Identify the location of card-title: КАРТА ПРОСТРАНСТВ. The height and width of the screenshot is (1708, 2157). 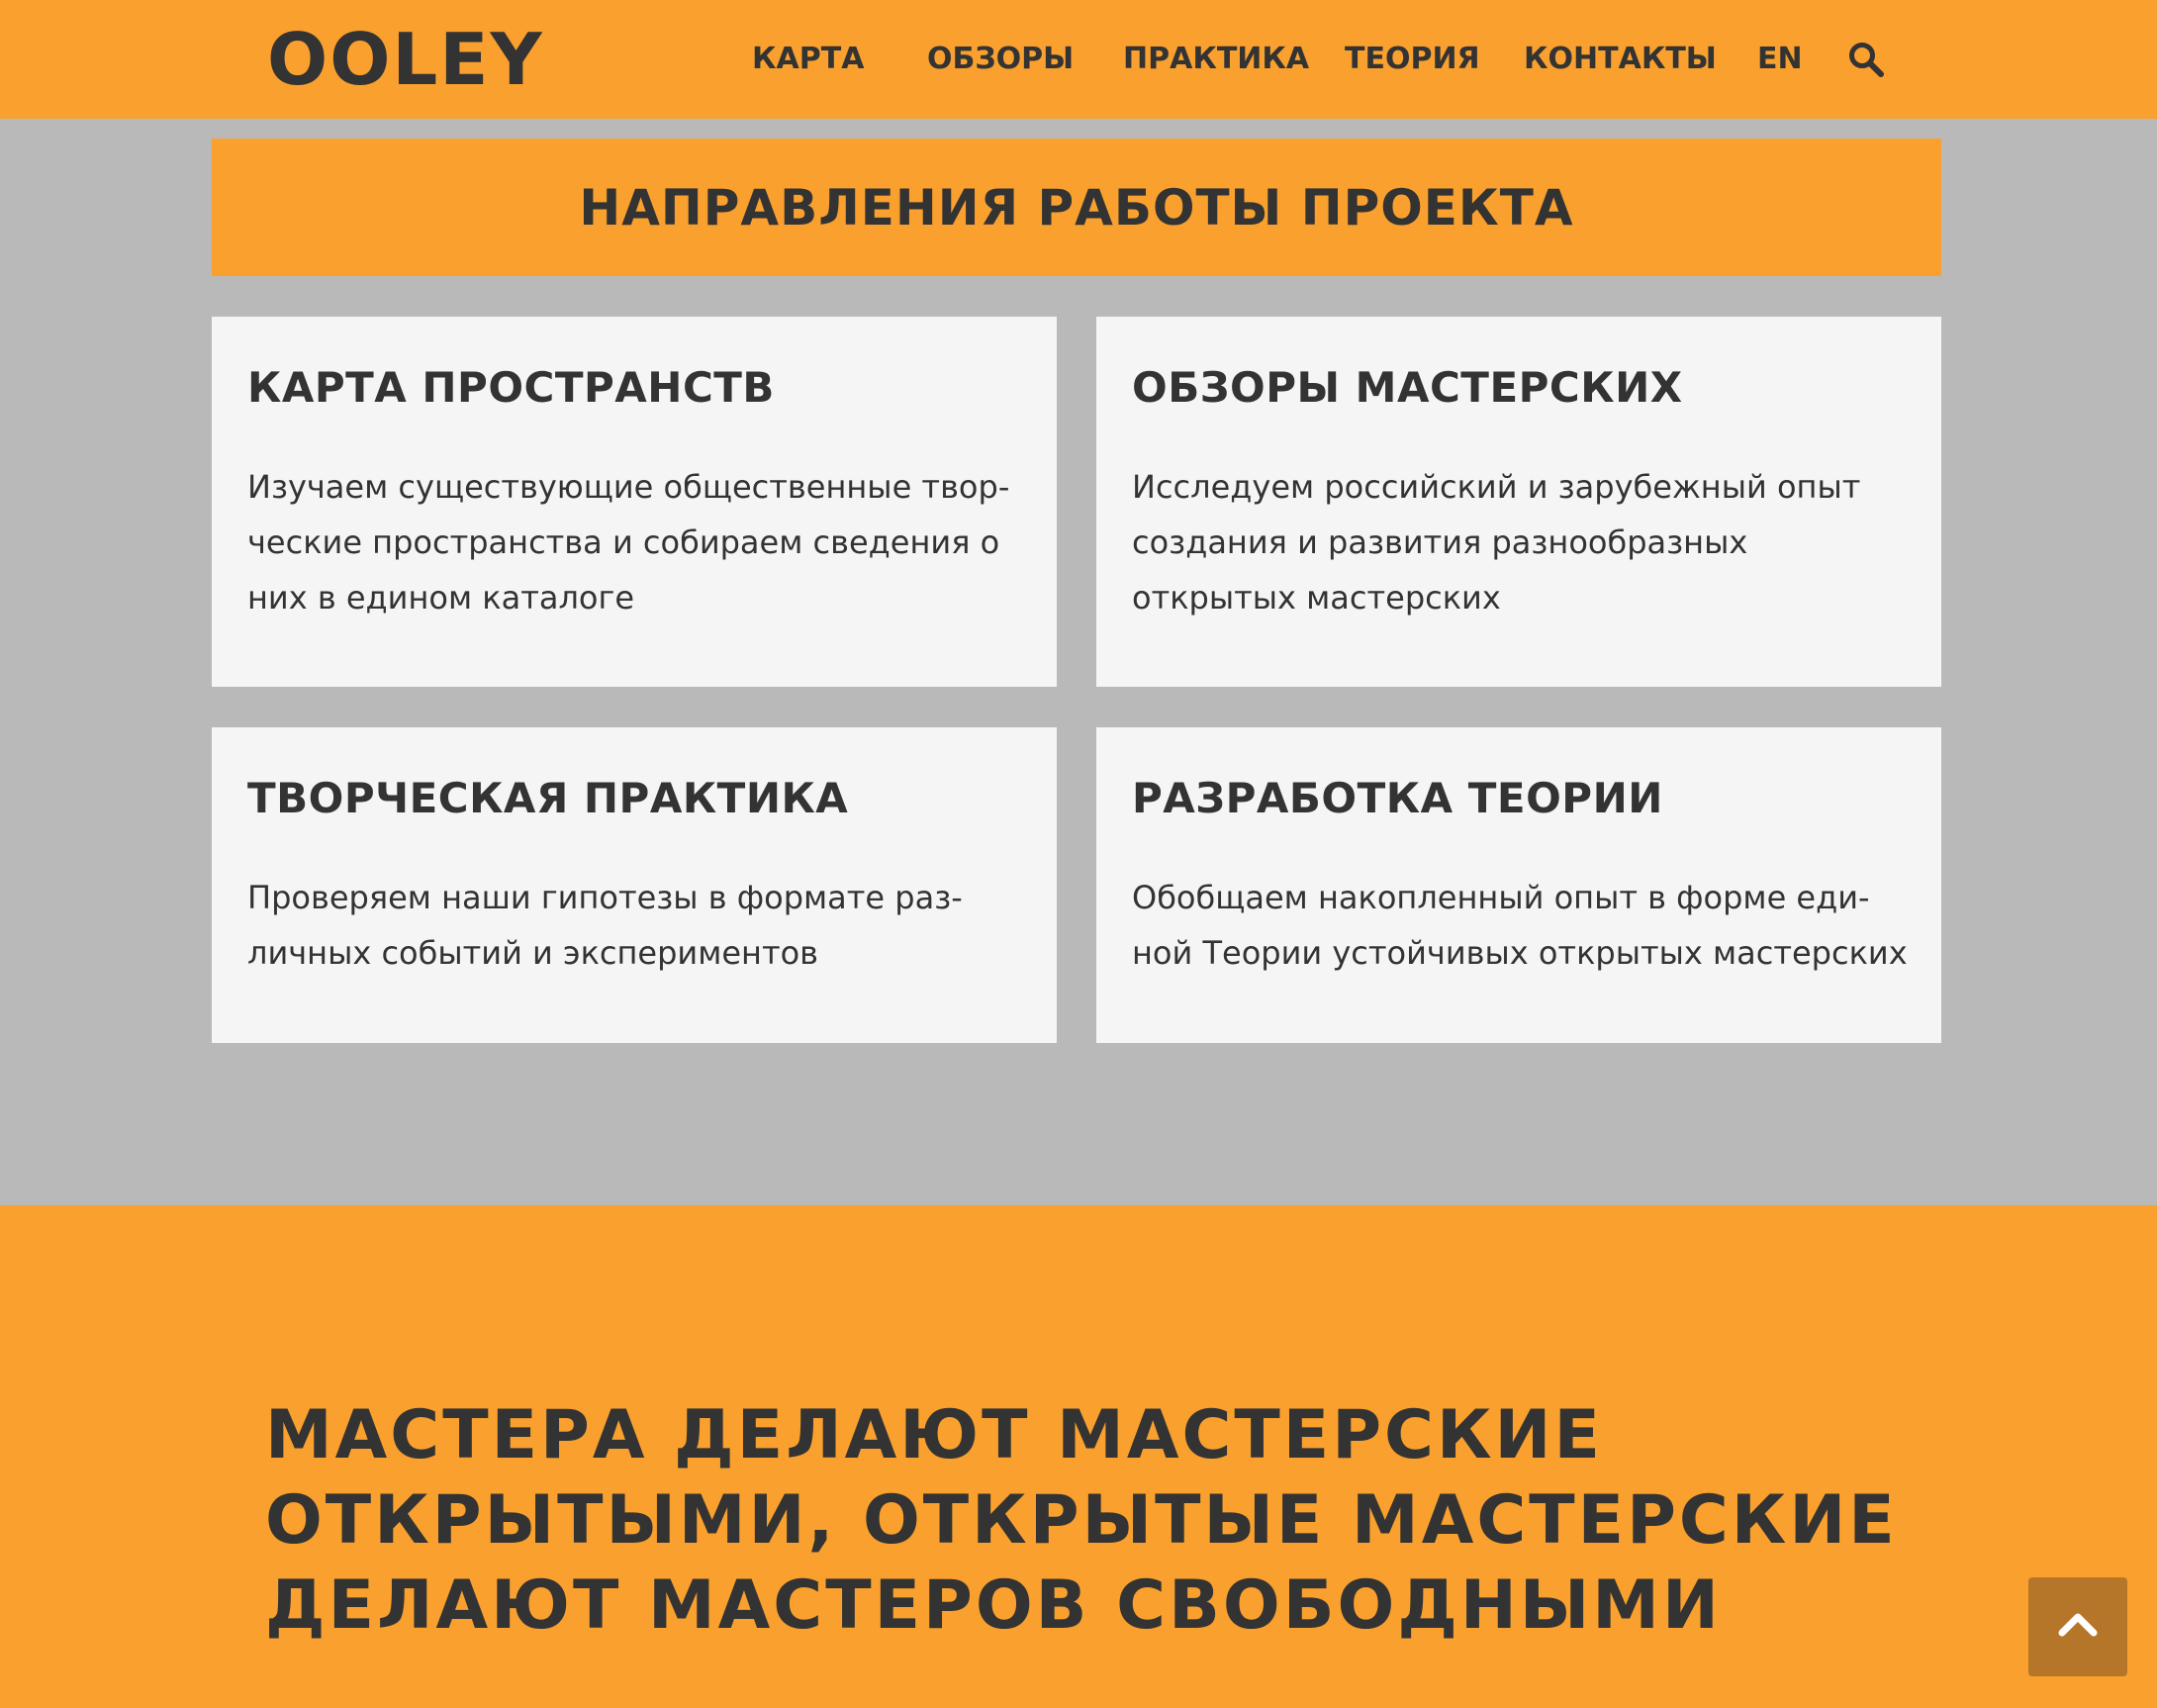
(511, 387).